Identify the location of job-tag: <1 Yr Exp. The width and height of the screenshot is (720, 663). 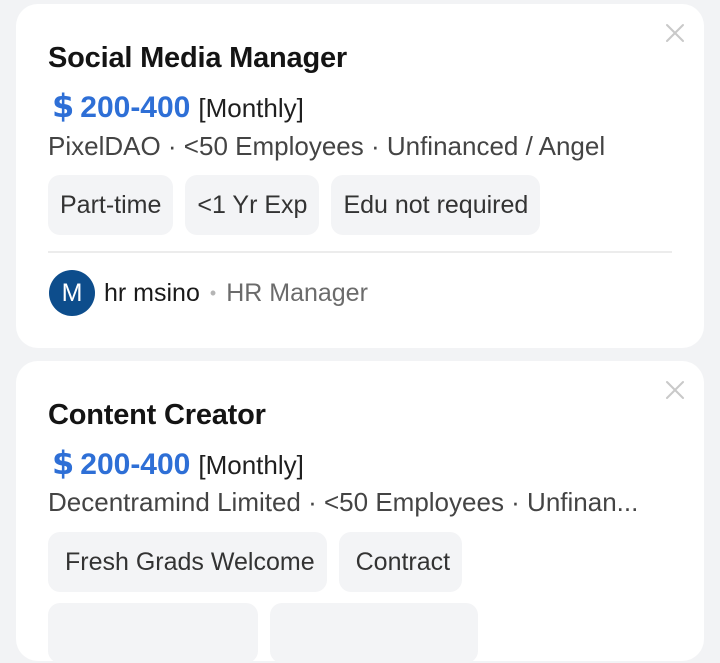
(252, 205).